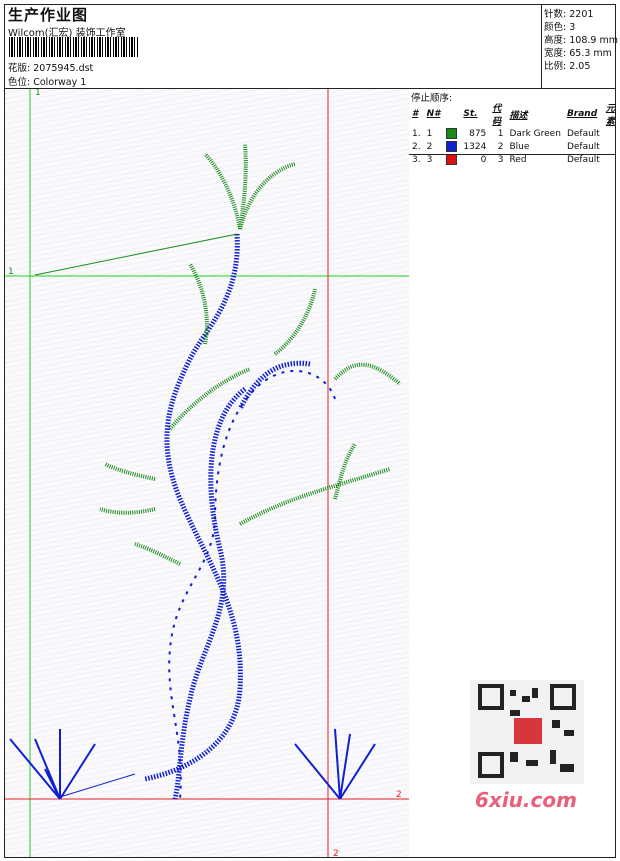 The width and height of the screenshot is (620, 861). What do you see at coordinates (581, 40) in the screenshot?
I see `height-row: 高度: 108.9 mm` at bounding box center [581, 40].